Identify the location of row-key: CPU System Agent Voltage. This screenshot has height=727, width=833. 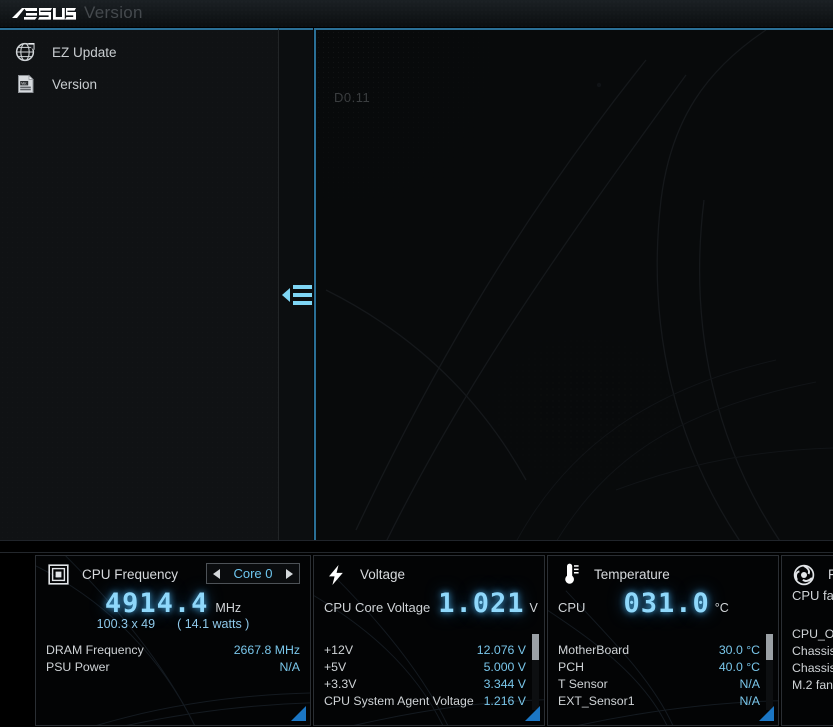
(399, 700).